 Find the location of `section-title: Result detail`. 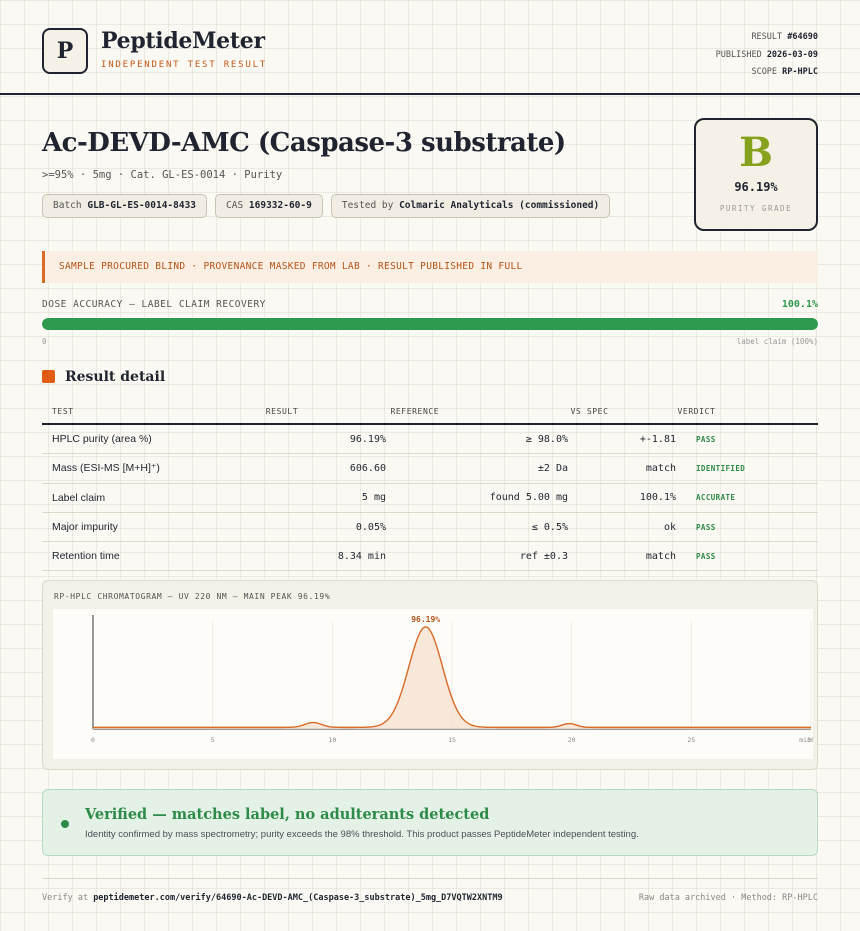

section-title: Result detail is located at coordinates (115, 377).